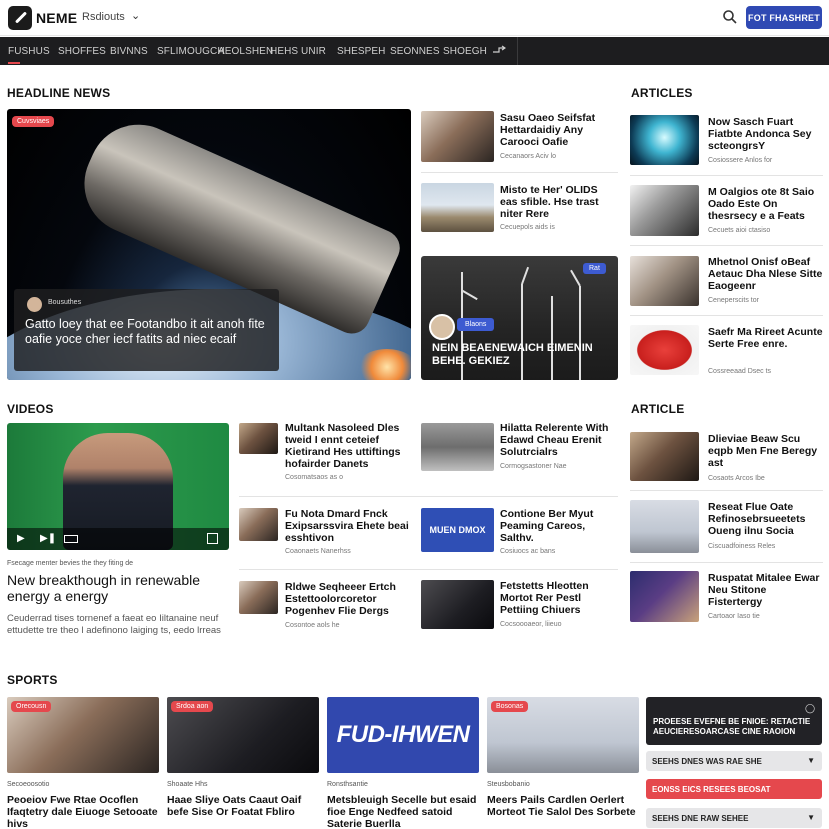 This screenshot has height=829, width=829. Describe the element at coordinates (726, 175) in the screenshot. I see `divider` at that location.